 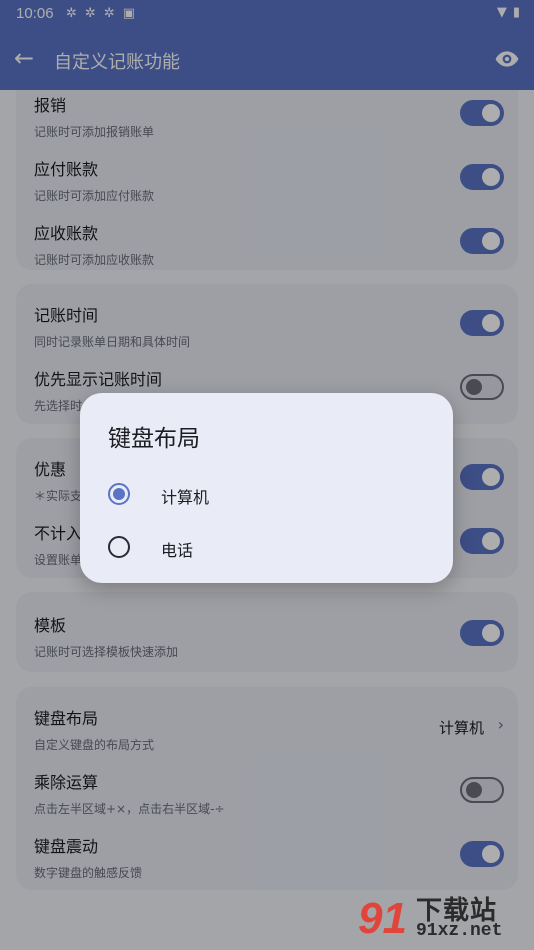 I want to click on keyboard-layout-dialog: 键盘布局 计算机 电话, so click(x=266, y=488).